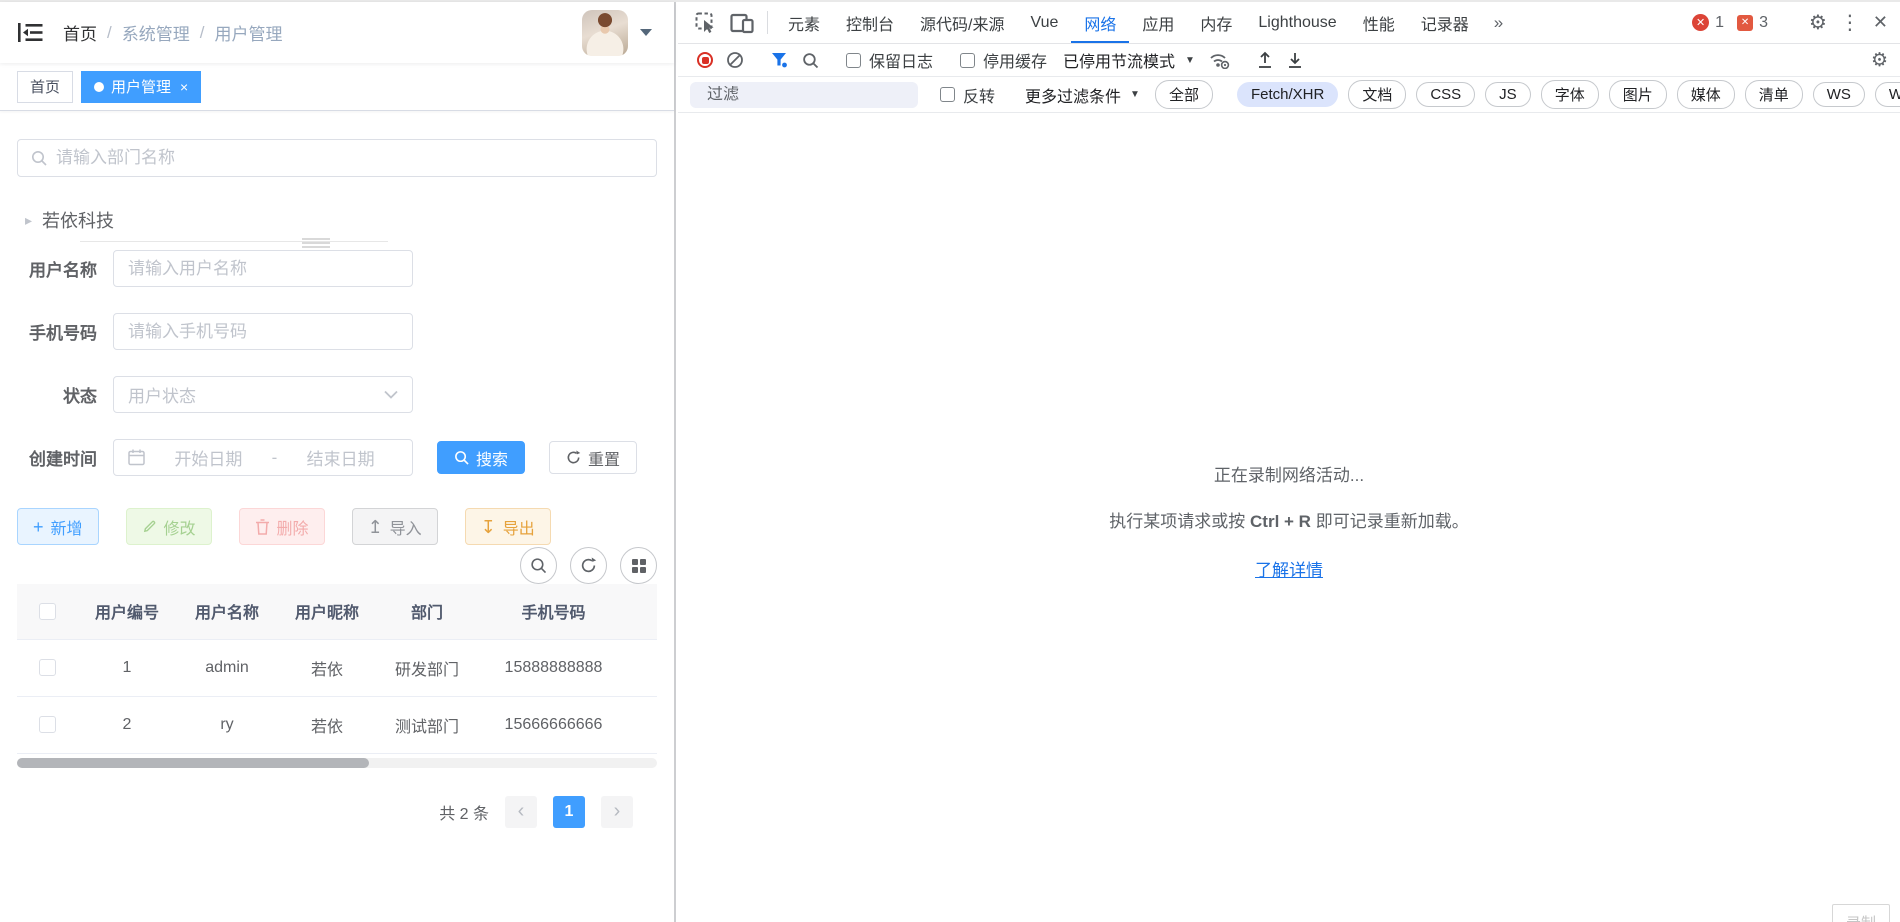 This screenshot has width=1900, height=922. Describe the element at coordinates (810, 94) in the screenshot. I see `filter-input` at that location.